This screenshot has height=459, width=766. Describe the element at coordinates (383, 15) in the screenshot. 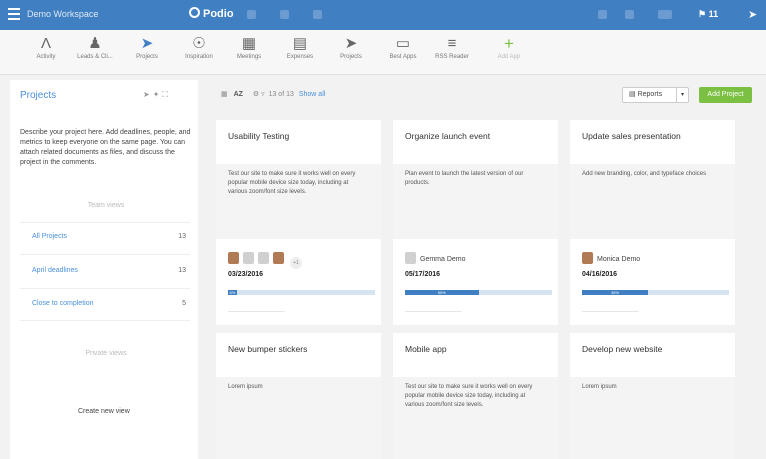

I see `top-bar: Demo Workspace Podio ⚑ 11 ➤` at that location.